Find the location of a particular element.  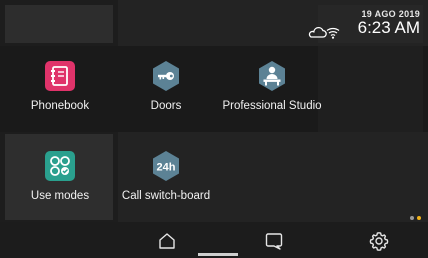

status-icons is located at coordinates (324, 32).